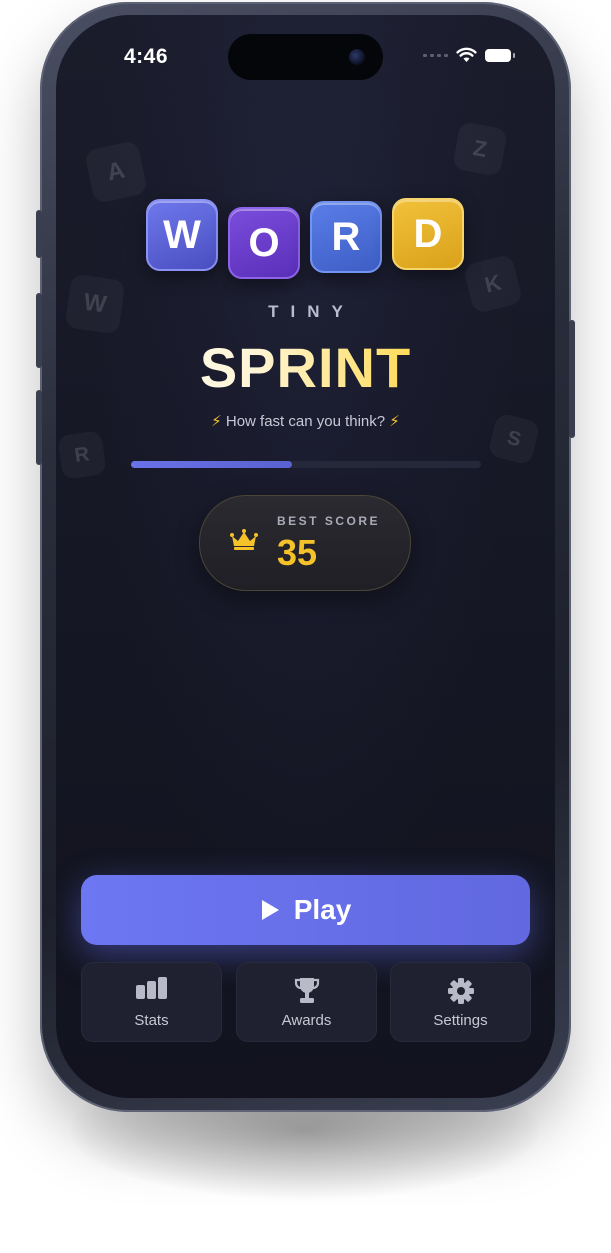  I want to click on logo-subtitle: TINY, so click(311, 311).